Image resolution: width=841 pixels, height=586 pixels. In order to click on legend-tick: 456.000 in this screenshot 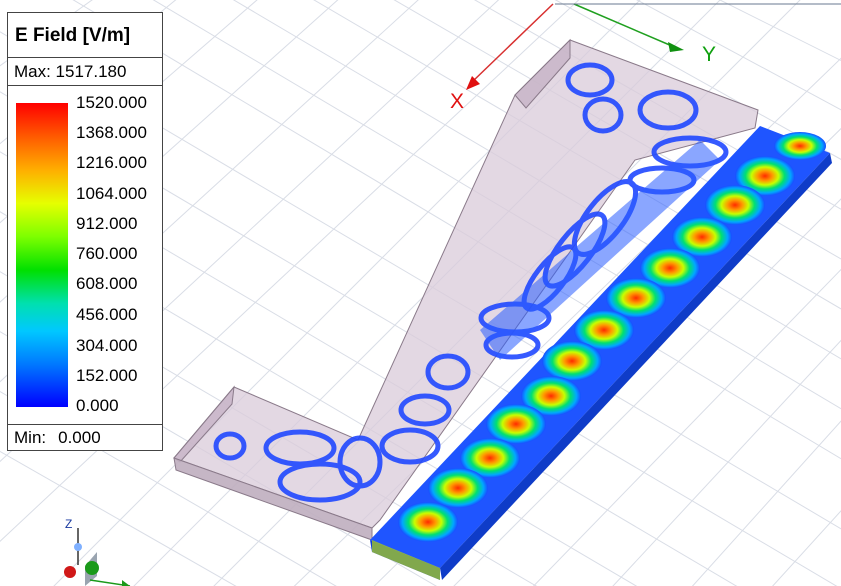, I will do `click(107, 314)`.